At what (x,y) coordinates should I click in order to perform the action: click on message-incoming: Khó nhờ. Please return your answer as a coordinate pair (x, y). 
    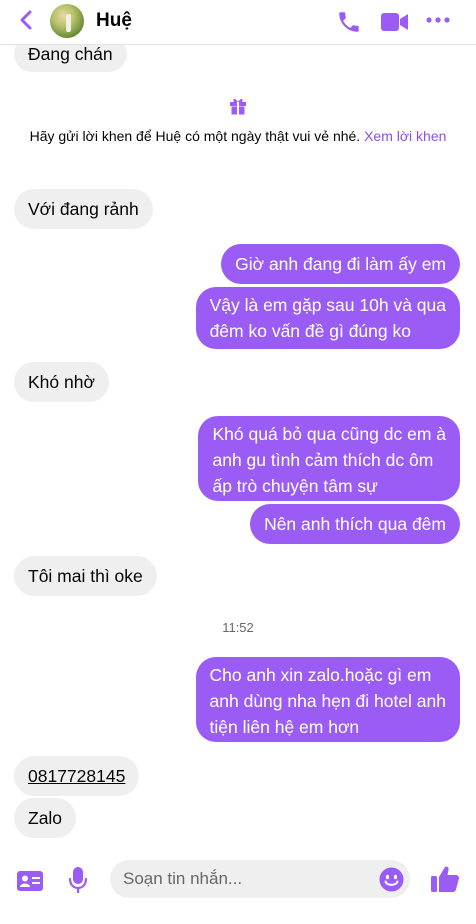
    Looking at the image, I should click on (61, 382).